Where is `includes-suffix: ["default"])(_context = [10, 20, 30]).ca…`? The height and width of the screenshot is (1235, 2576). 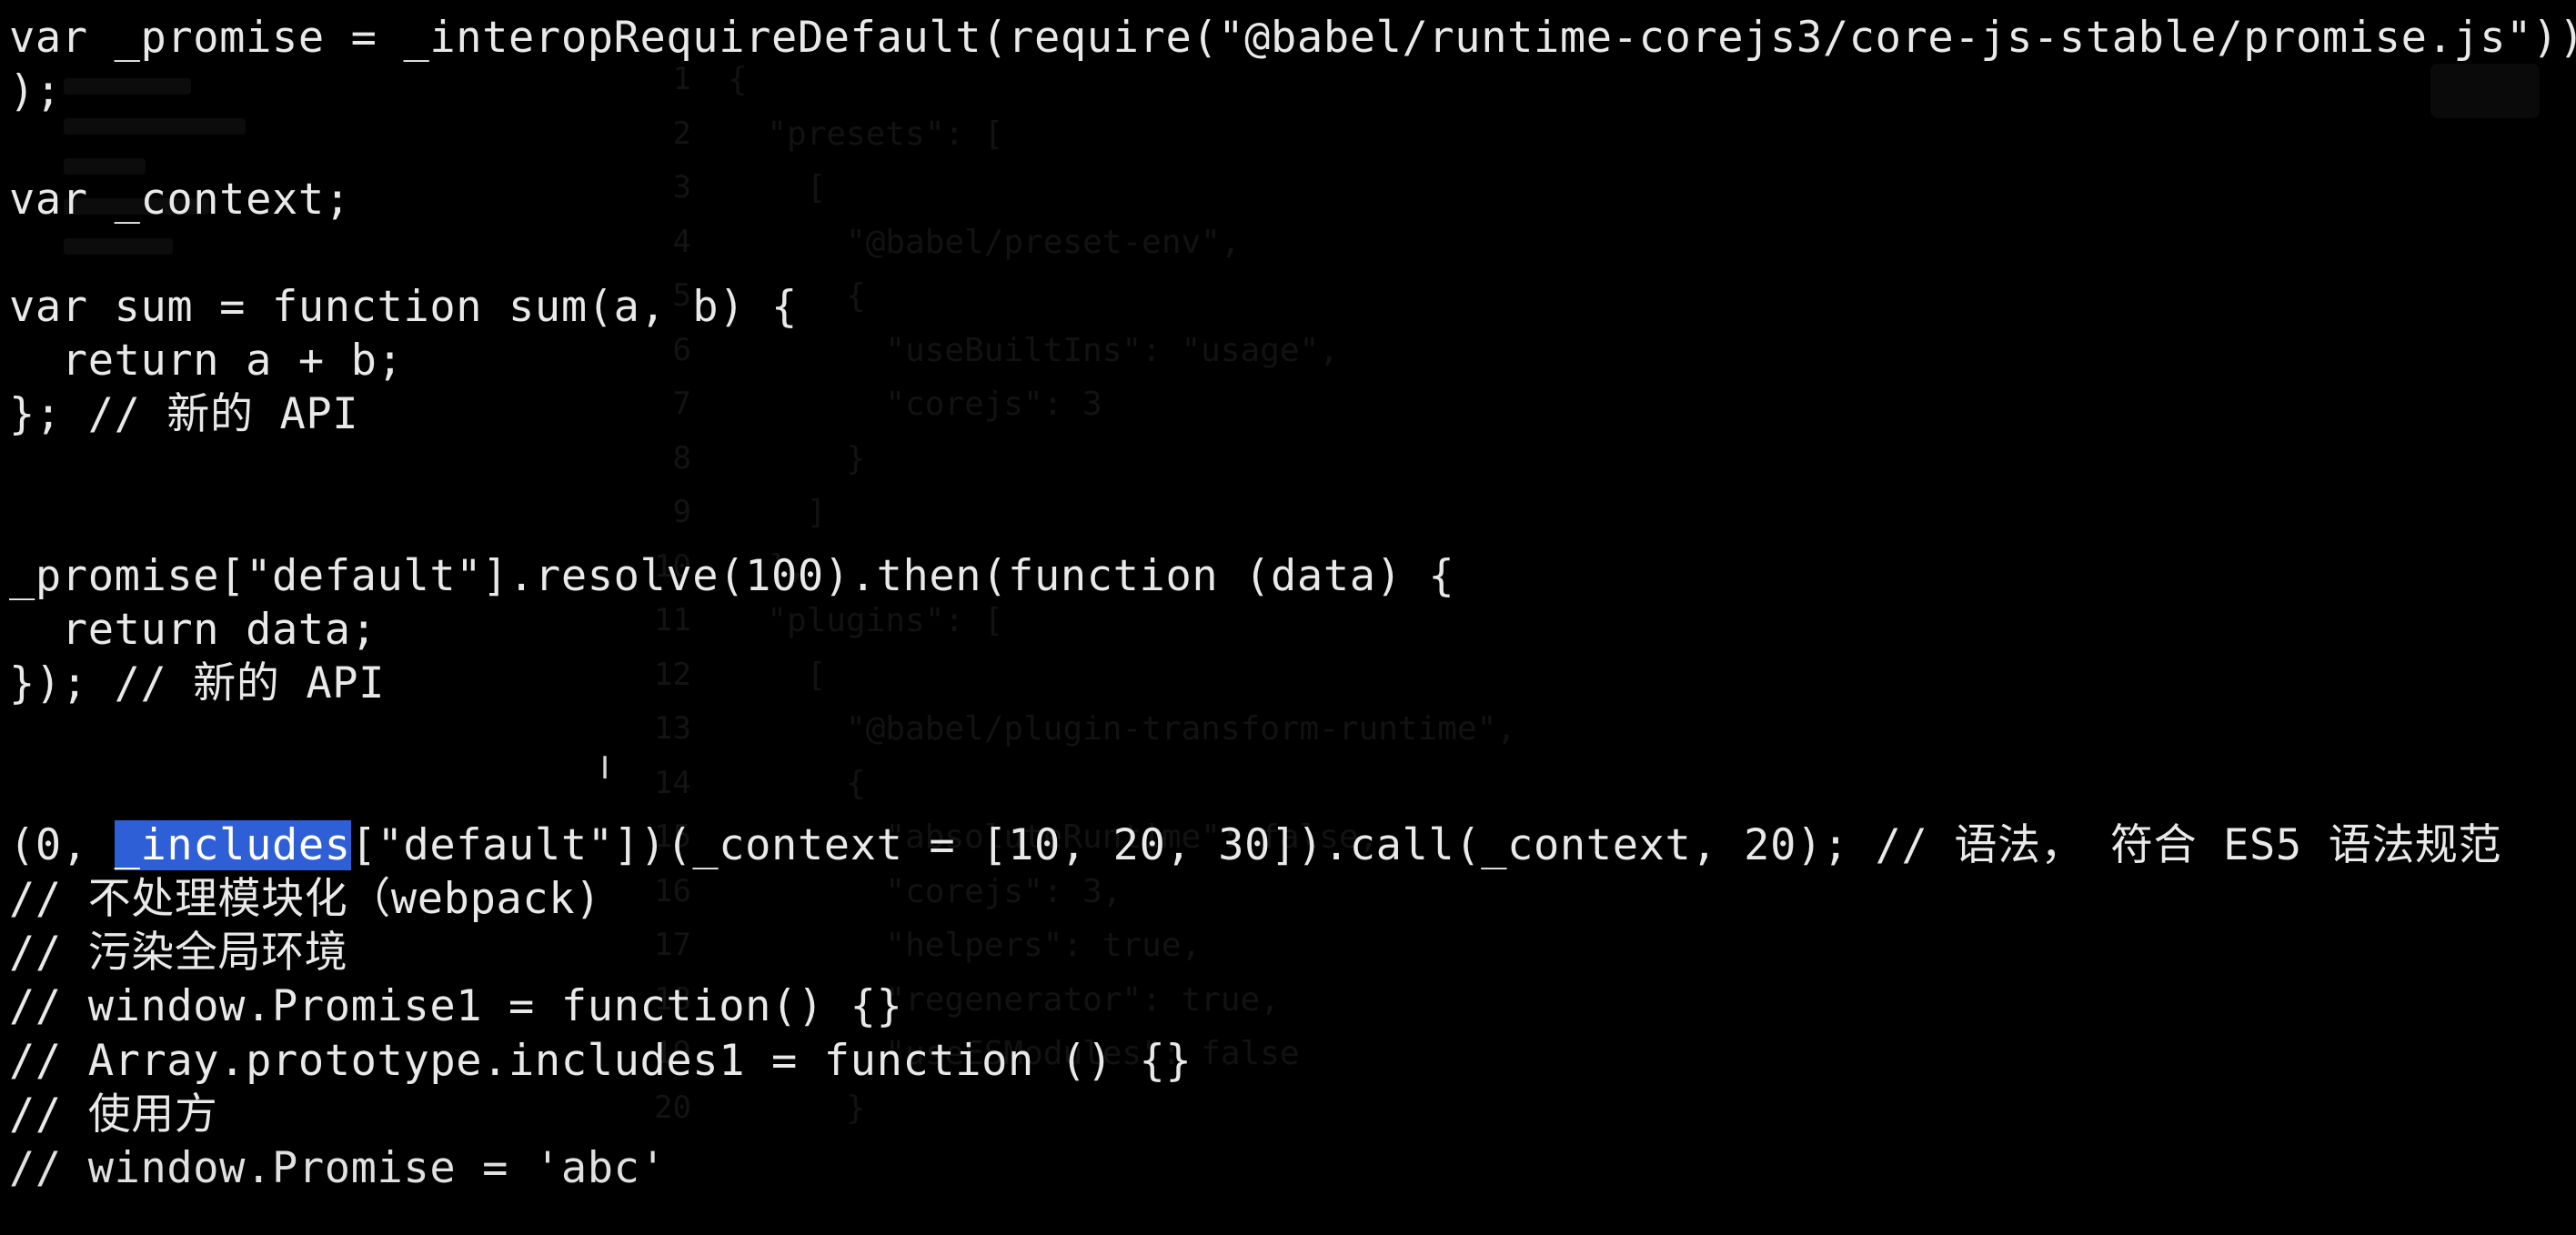
includes-suffix: ["default"])(_context = [10, 20, 30]).ca… is located at coordinates (1426, 844).